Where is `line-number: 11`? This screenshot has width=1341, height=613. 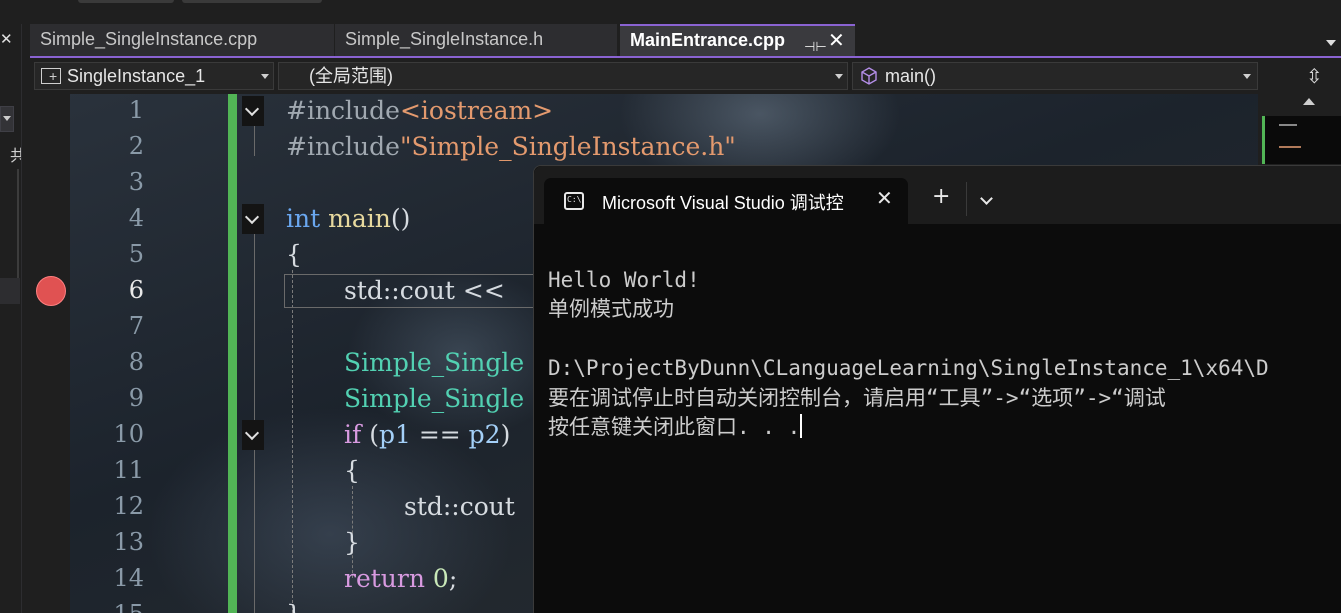
line-number: 11 is located at coordinates (128, 470).